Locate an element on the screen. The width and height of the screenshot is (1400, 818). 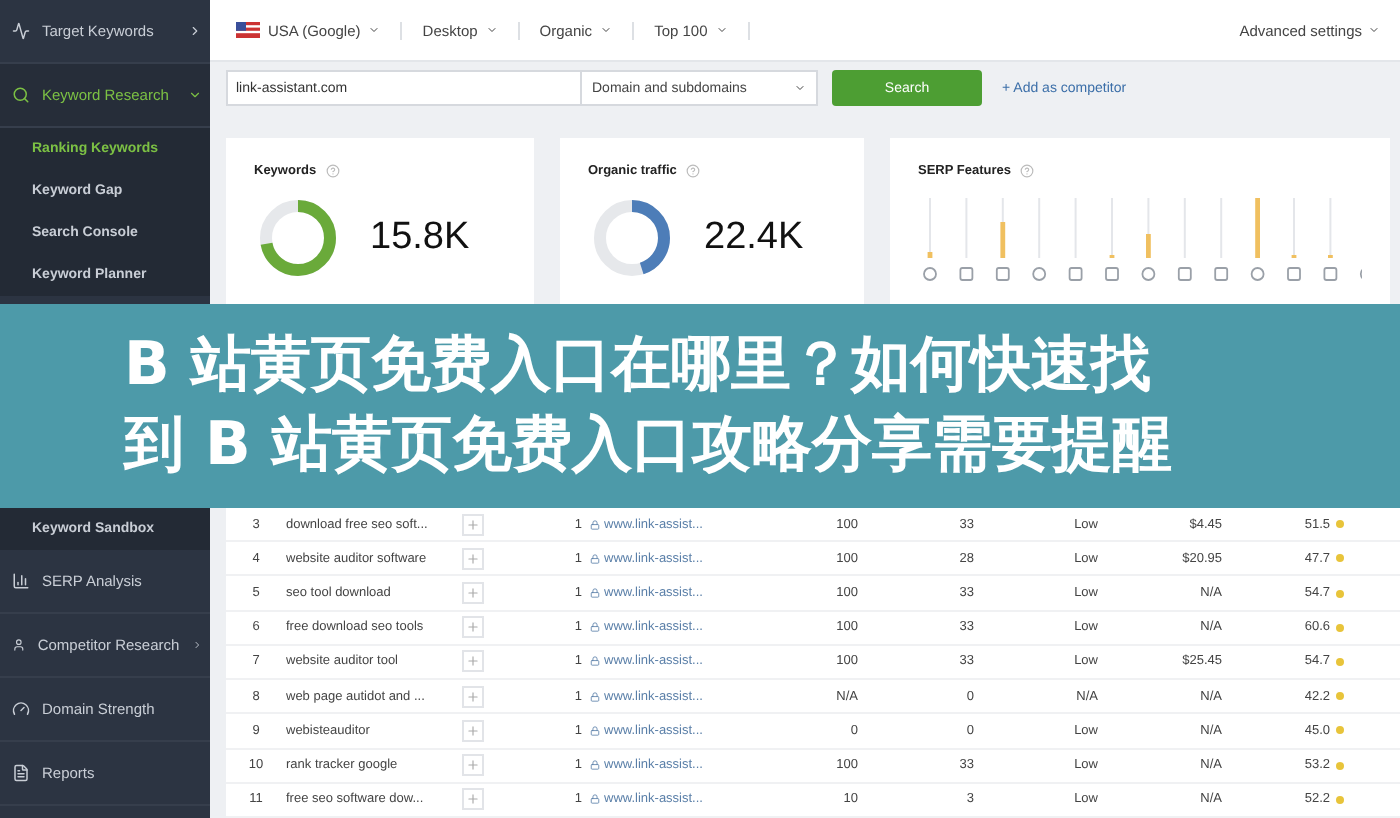
stat-value: 15.8K is located at coordinates (420, 238).